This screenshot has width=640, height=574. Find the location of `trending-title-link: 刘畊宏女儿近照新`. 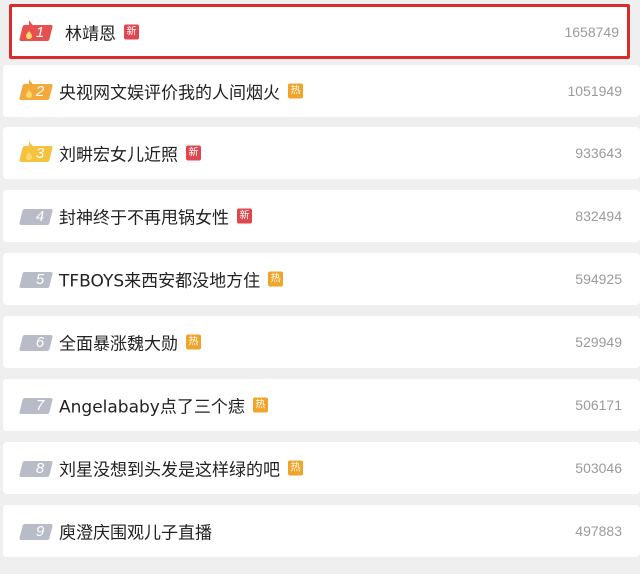

trending-title-link: 刘畊宏女儿近照新 is located at coordinates (130, 153).